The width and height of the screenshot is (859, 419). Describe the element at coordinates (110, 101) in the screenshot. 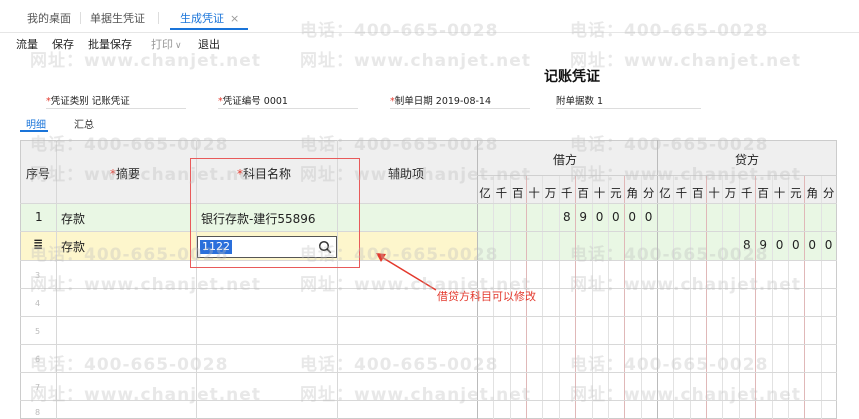

I see `voucher-type-value: 记账凭证` at that location.